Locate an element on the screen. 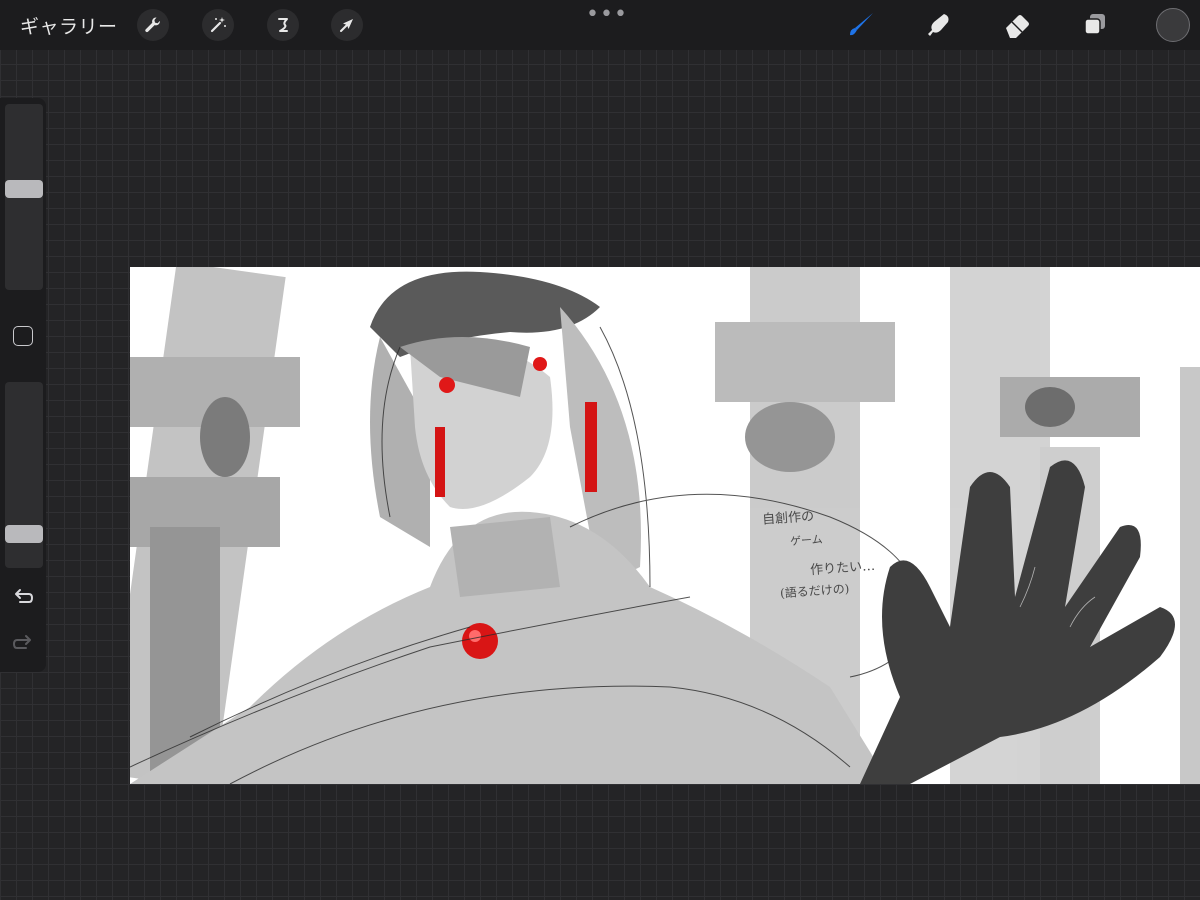 The image size is (1200, 900). selection-button is located at coordinates (283, 25).